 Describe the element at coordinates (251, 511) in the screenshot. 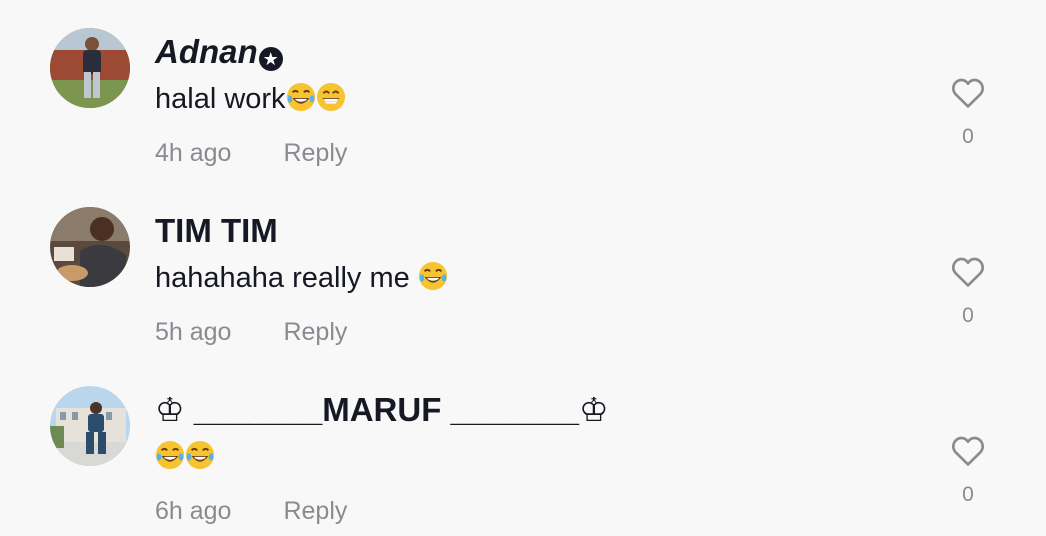

I see `comment-meta: 6h ago Reply` at that location.